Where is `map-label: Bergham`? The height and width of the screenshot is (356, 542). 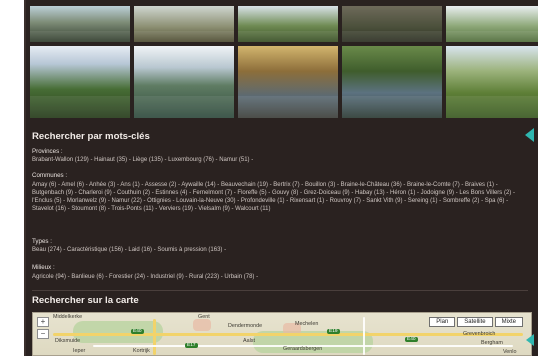 map-label: Bergham is located at coordinates (492, 343).